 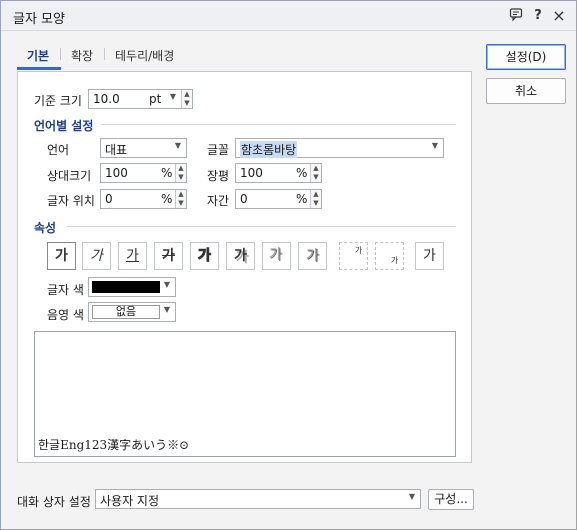 What do you see at coordinates (276, 256) in the screenshot?
I see `emboss-button: 가` at bounding box center [276, 256].